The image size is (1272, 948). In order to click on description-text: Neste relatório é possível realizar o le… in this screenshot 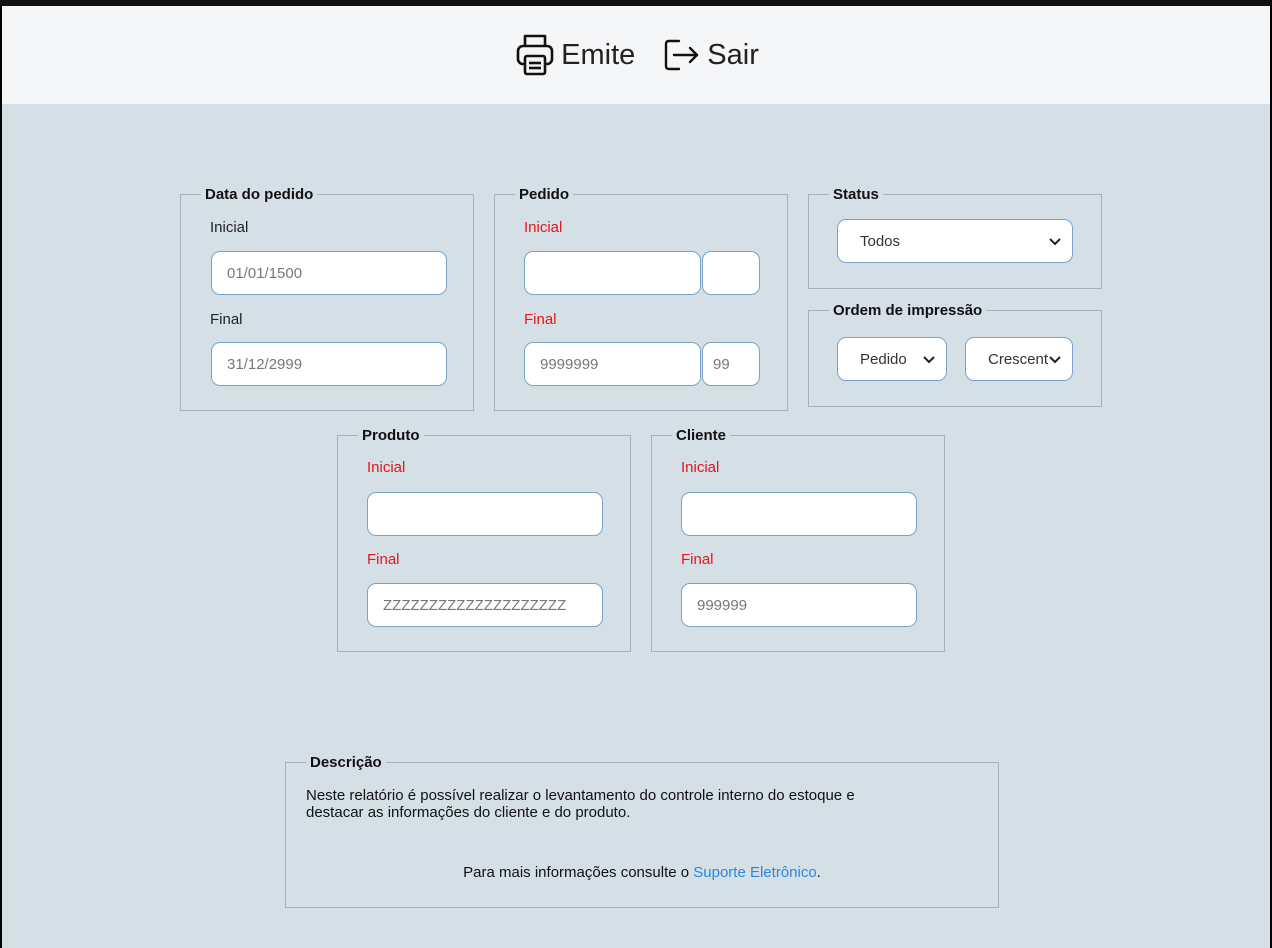, I will do `click(646, 804)`.